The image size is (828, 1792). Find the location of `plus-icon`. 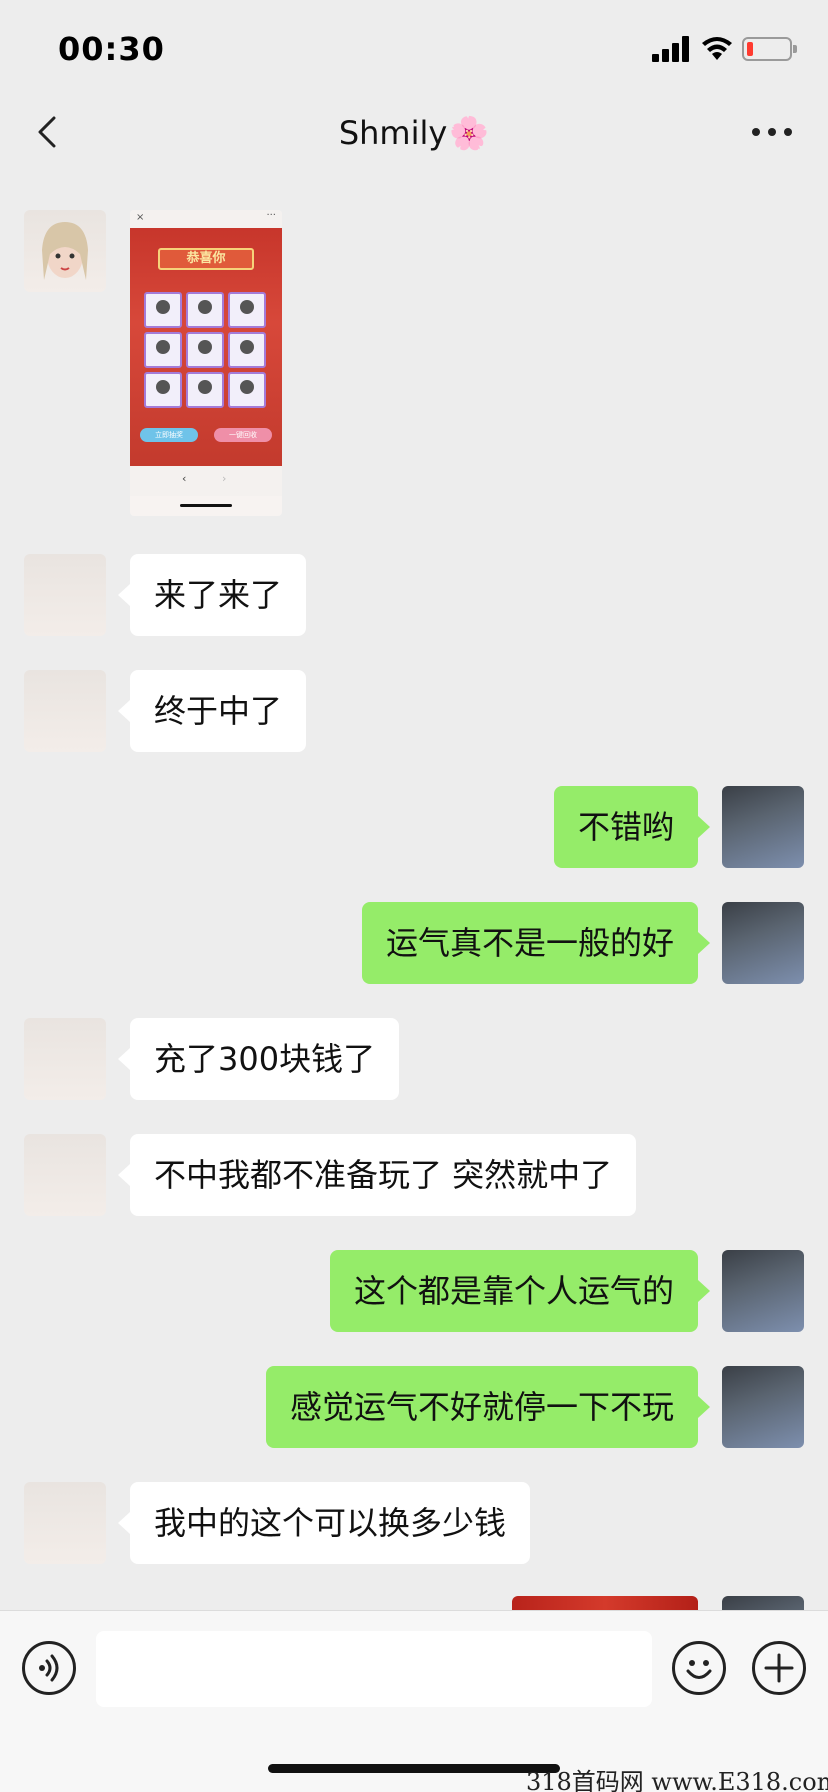

plus-icon is located at coordinates (779, 1668).